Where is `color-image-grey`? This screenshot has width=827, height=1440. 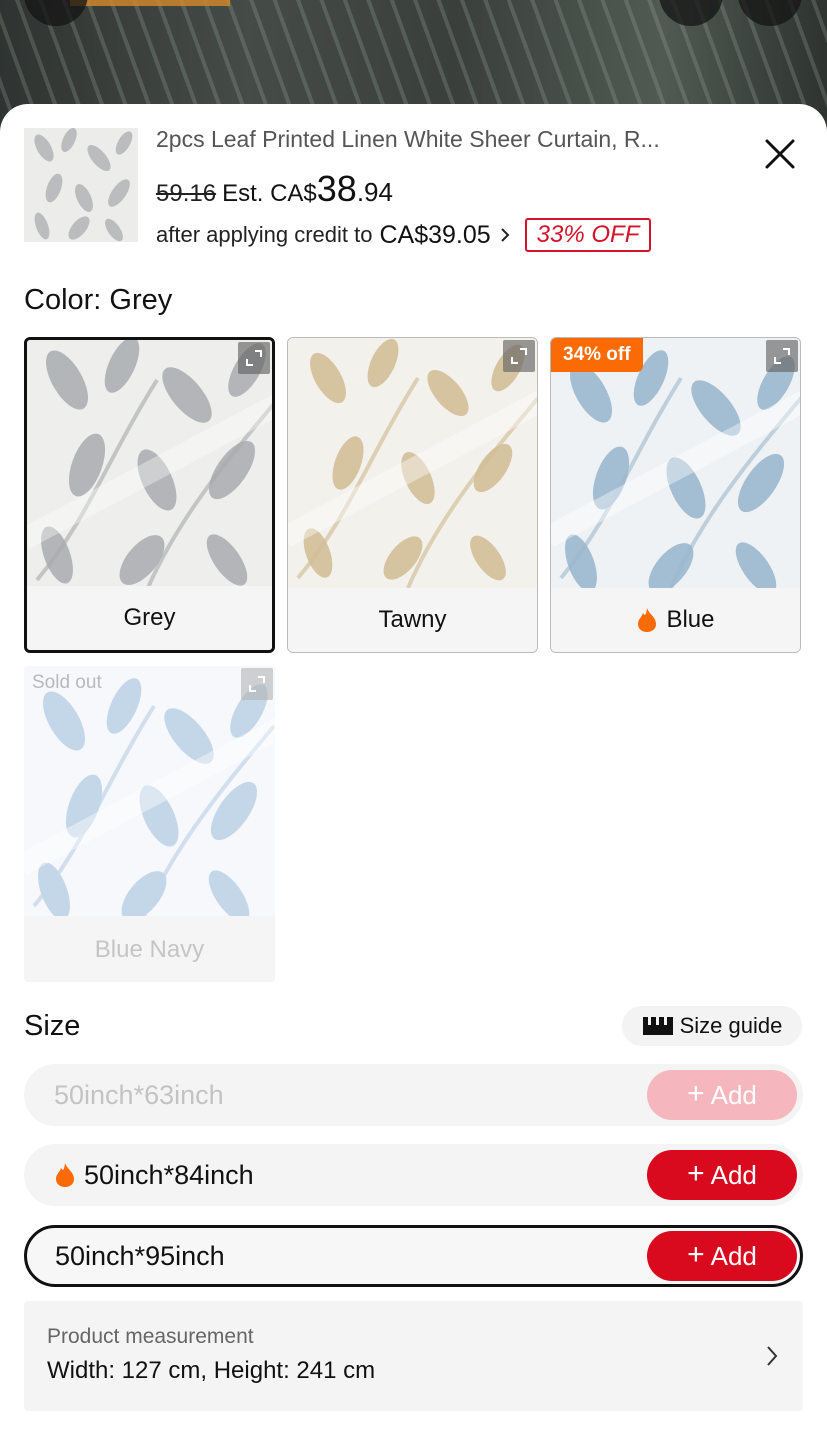
color-image-grey is located at coordinates (149, 465).